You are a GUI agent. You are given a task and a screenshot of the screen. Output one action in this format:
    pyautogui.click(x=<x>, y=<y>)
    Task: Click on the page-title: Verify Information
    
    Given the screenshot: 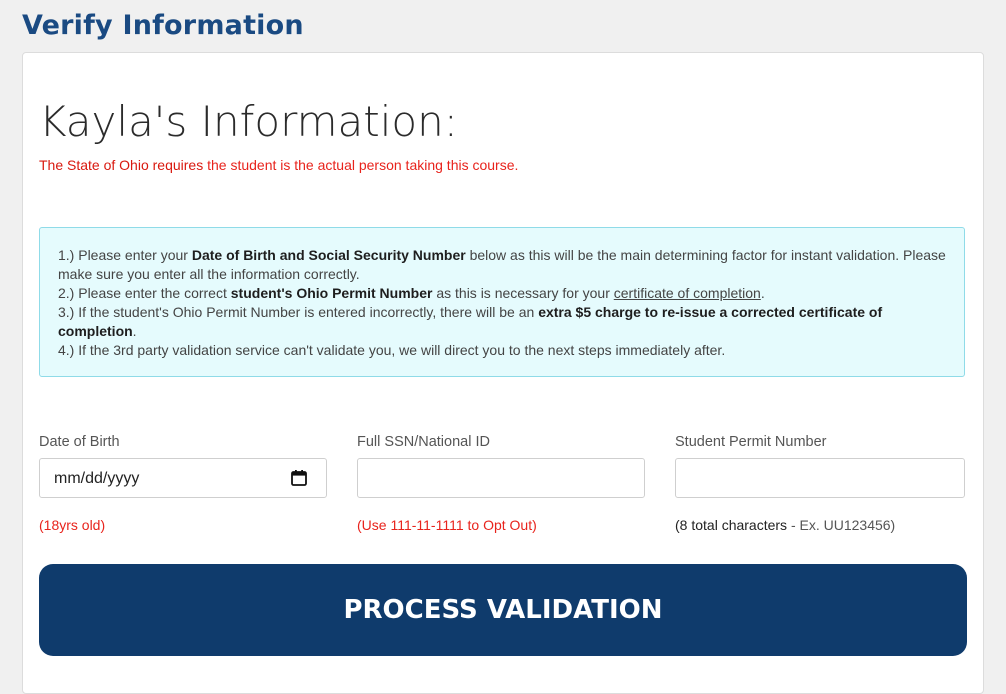 What is the action you would take?
    pyautogui.click(x=163, y=25)
    